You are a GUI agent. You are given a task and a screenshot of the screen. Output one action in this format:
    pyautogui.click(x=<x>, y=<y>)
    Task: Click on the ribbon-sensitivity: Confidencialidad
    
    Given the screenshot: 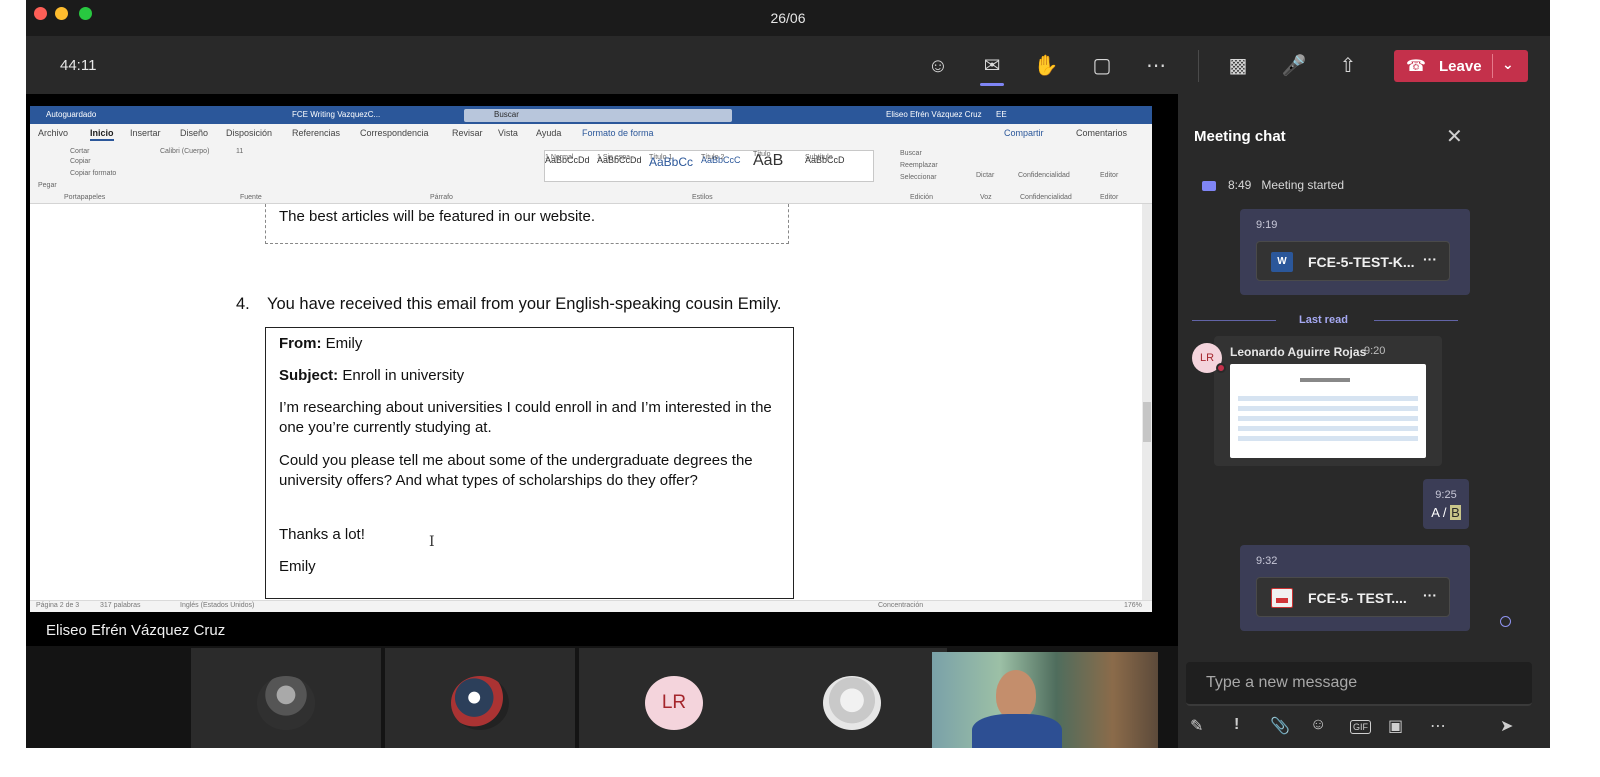 What is the action you would take?
    pyautogui.click(x=1044, y=175)
    